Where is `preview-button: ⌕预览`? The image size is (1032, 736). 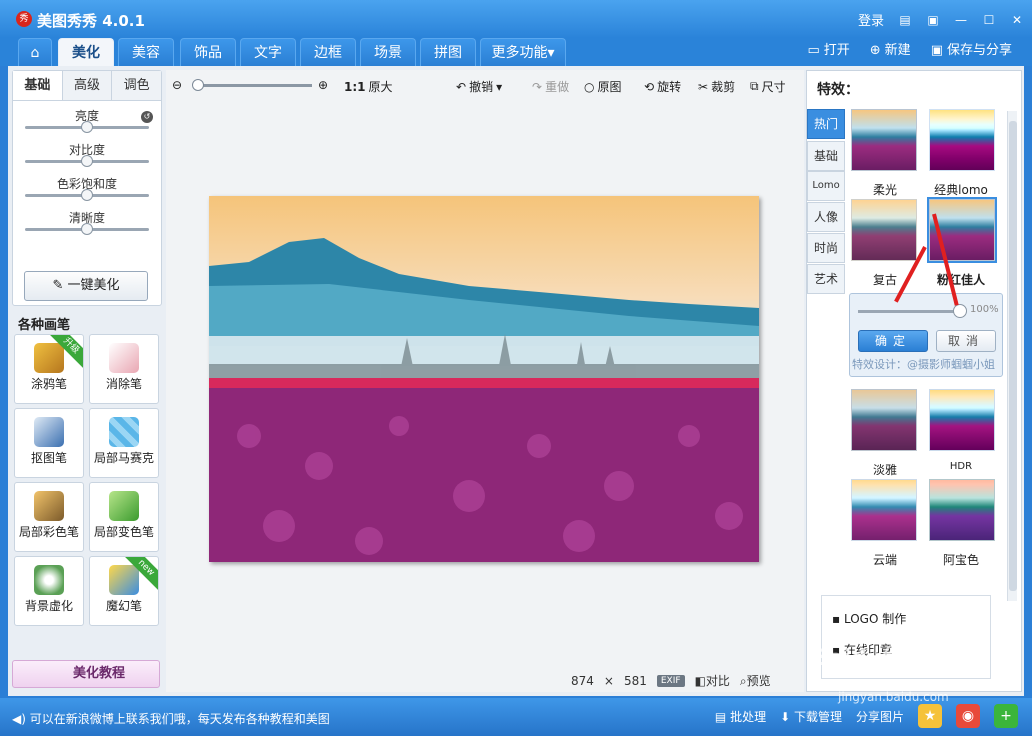
preview-button: ⌕预览 is located at coordinates (755, 680).